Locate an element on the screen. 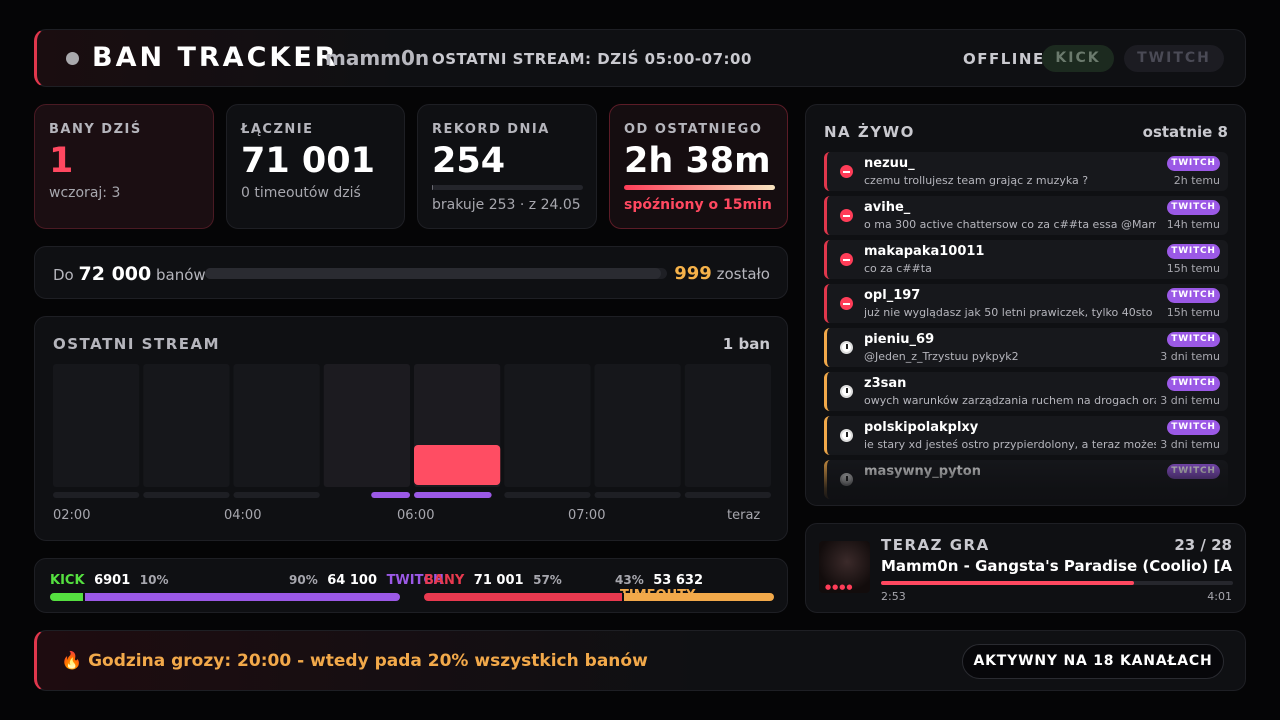  kick-label: KICK is located at coordinates (67, 580).